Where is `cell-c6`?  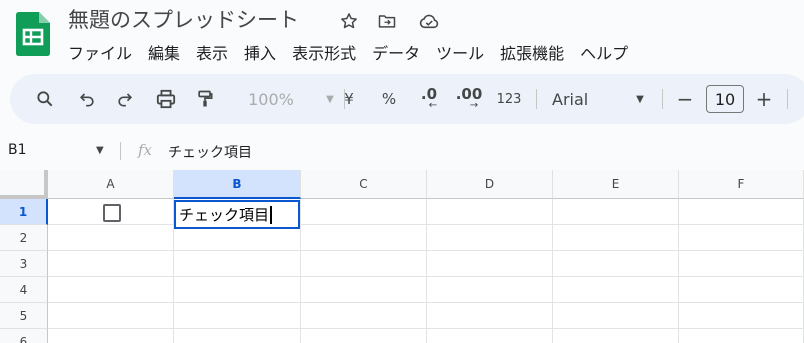 cell-c6 is located at coordinates (364, 336).